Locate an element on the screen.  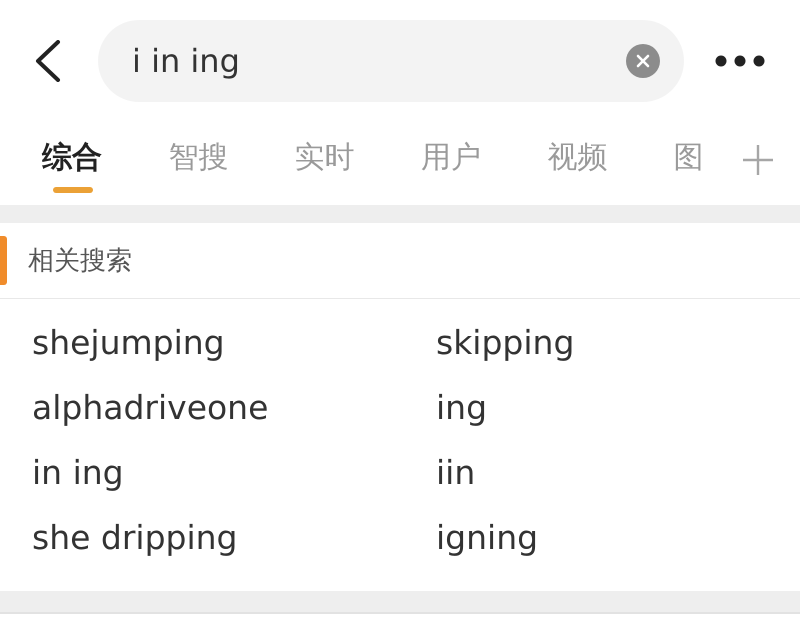
related-search-link: iin is located at coordinates (456, 472).